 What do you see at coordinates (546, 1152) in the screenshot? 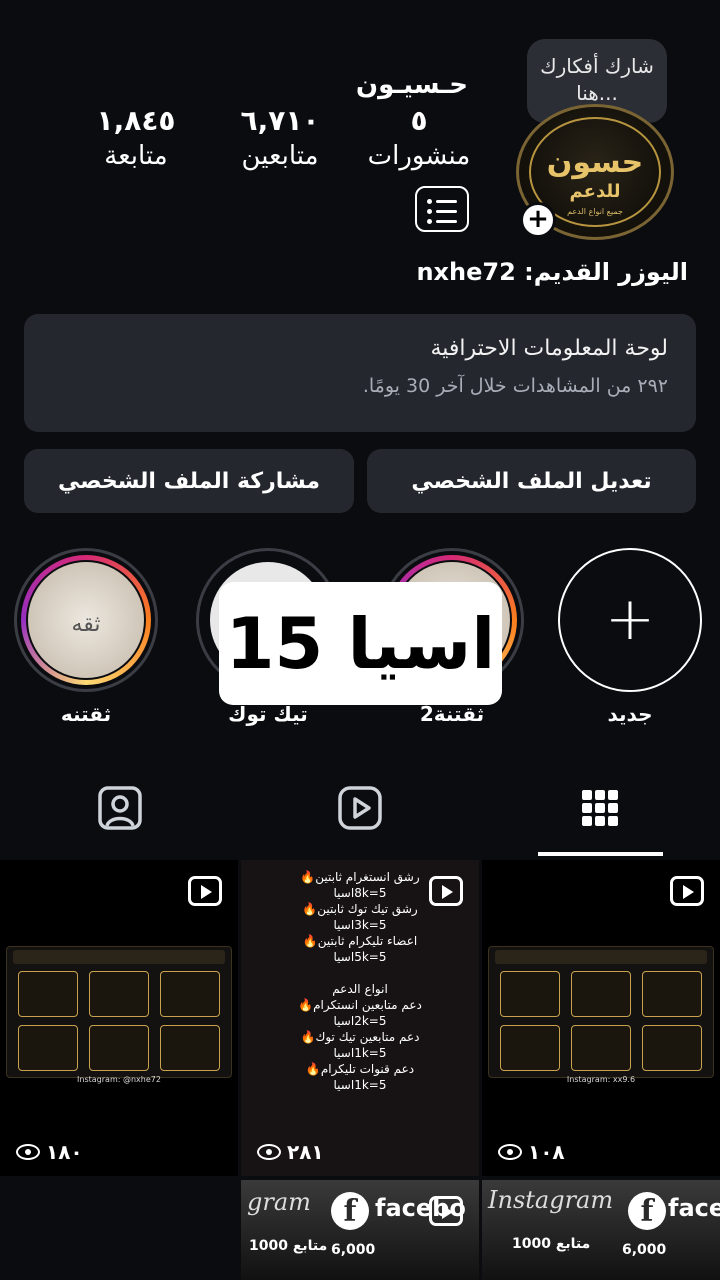
I see `view-count-value: ١٠٨` at bounding box center [546, 1152].